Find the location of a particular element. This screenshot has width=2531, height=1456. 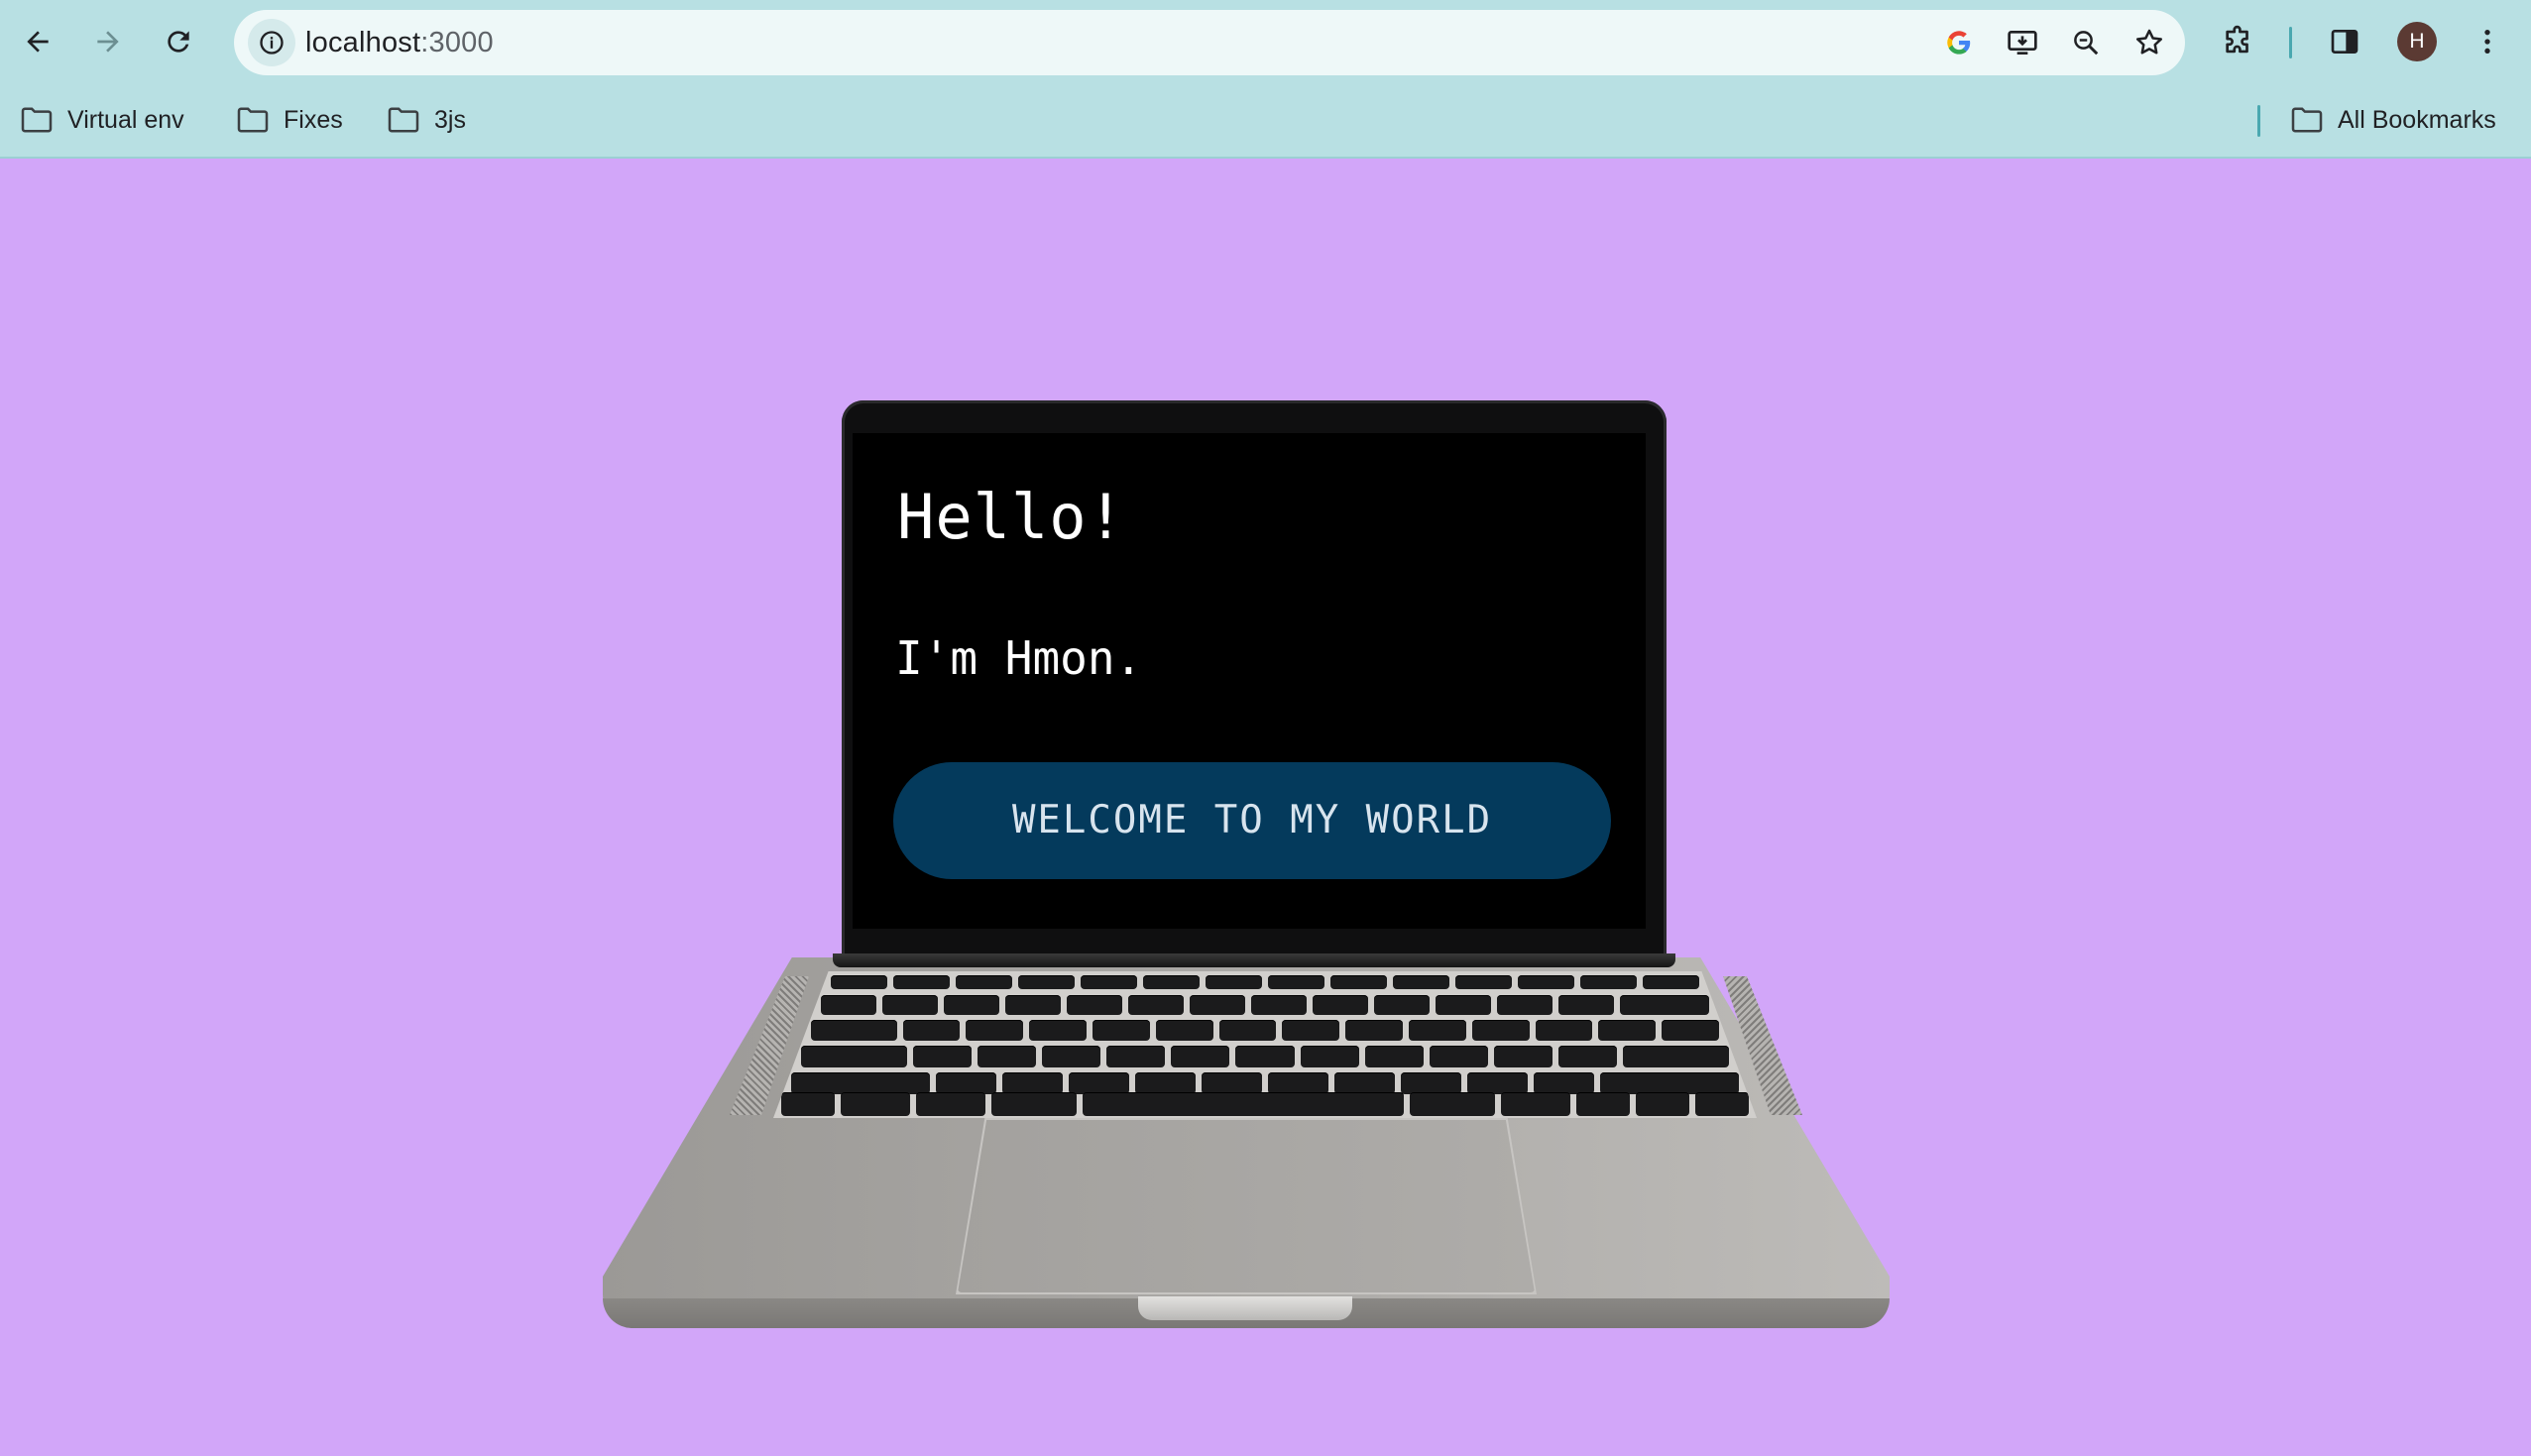

greeting-heading: Hello! is located at coordinates (1011, 517).